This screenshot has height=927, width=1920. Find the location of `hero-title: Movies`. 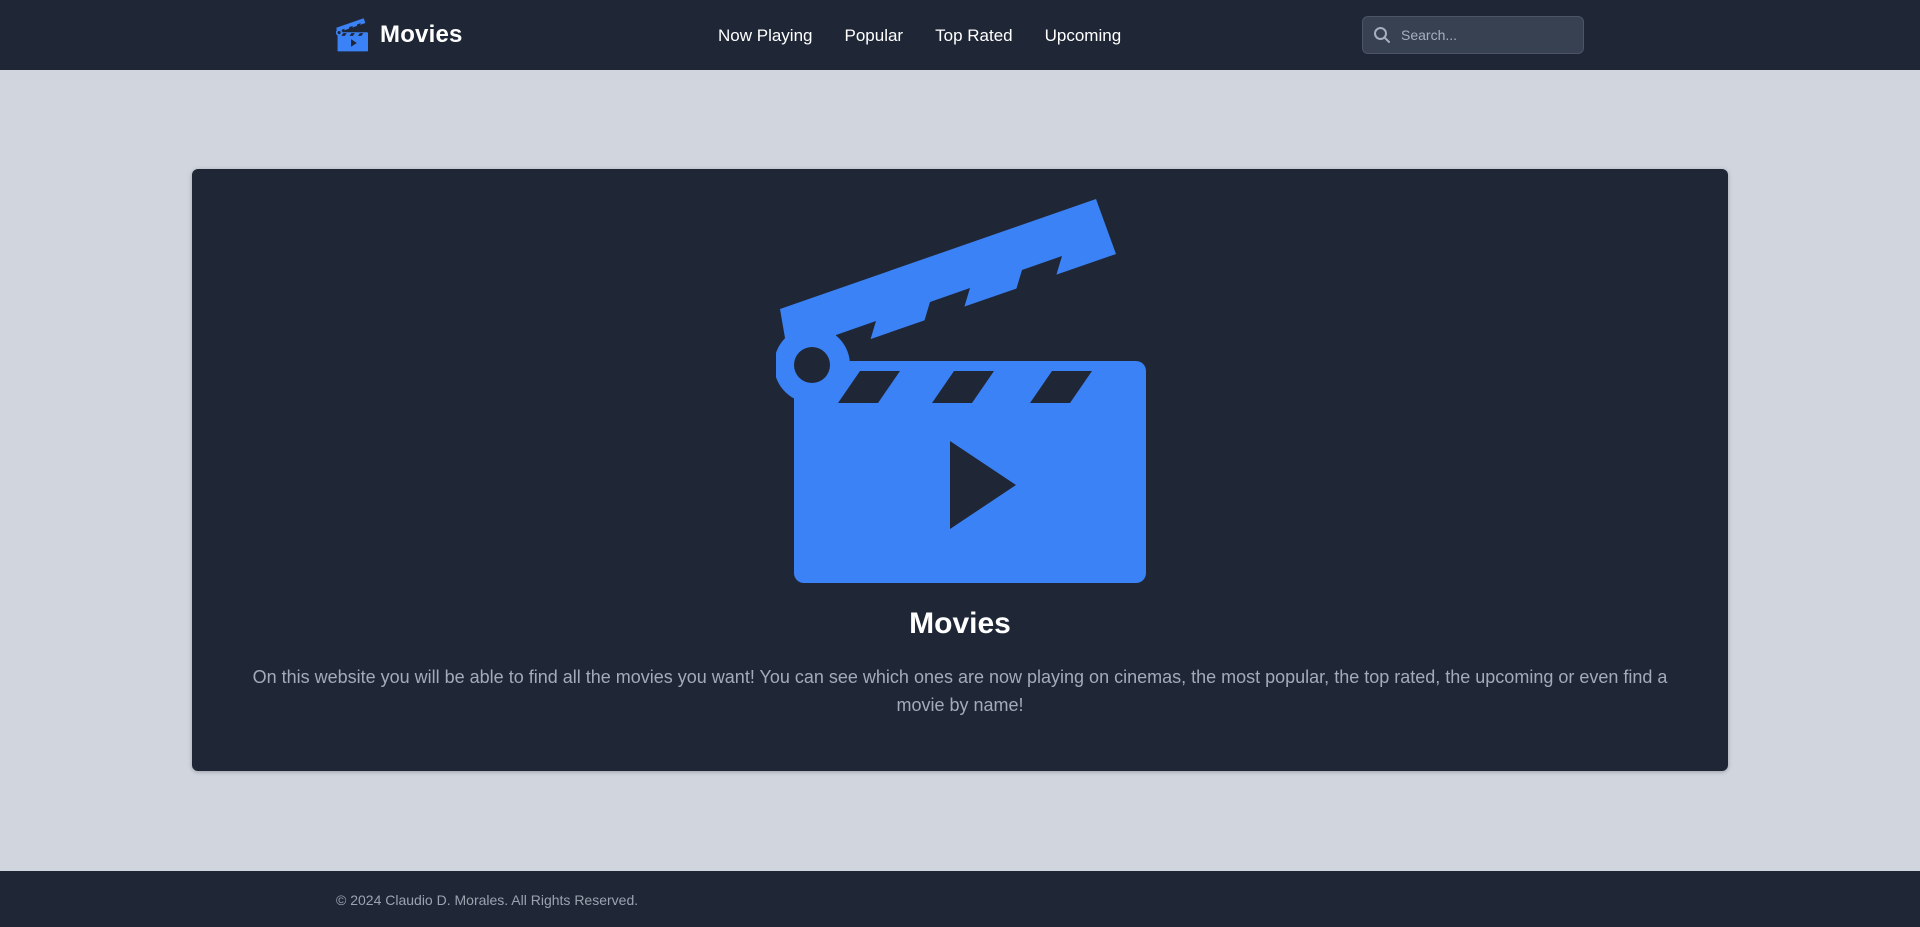

hero-title: Movies is located at coordinates (960, 623).